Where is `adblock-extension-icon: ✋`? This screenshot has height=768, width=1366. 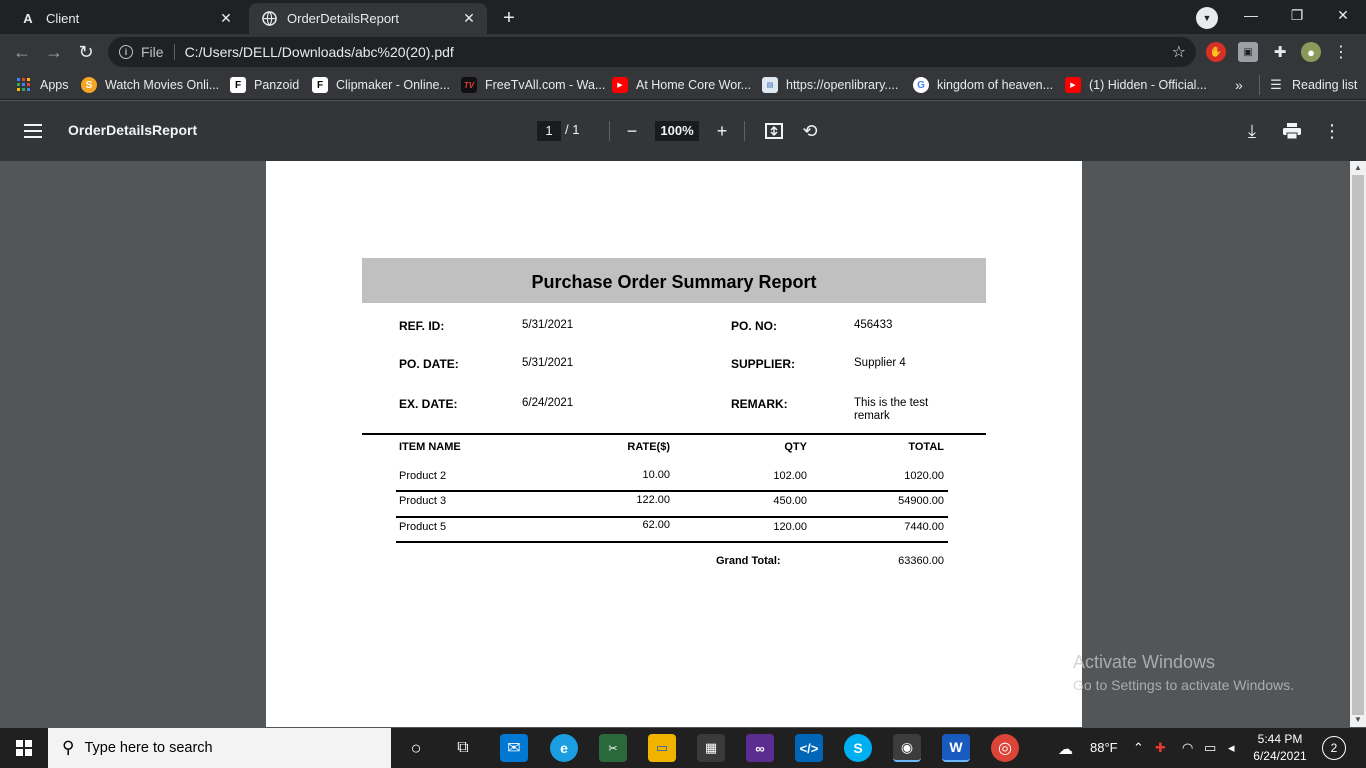 adblock-extension-icon: ✋ is located at coordinates (1216, 52).